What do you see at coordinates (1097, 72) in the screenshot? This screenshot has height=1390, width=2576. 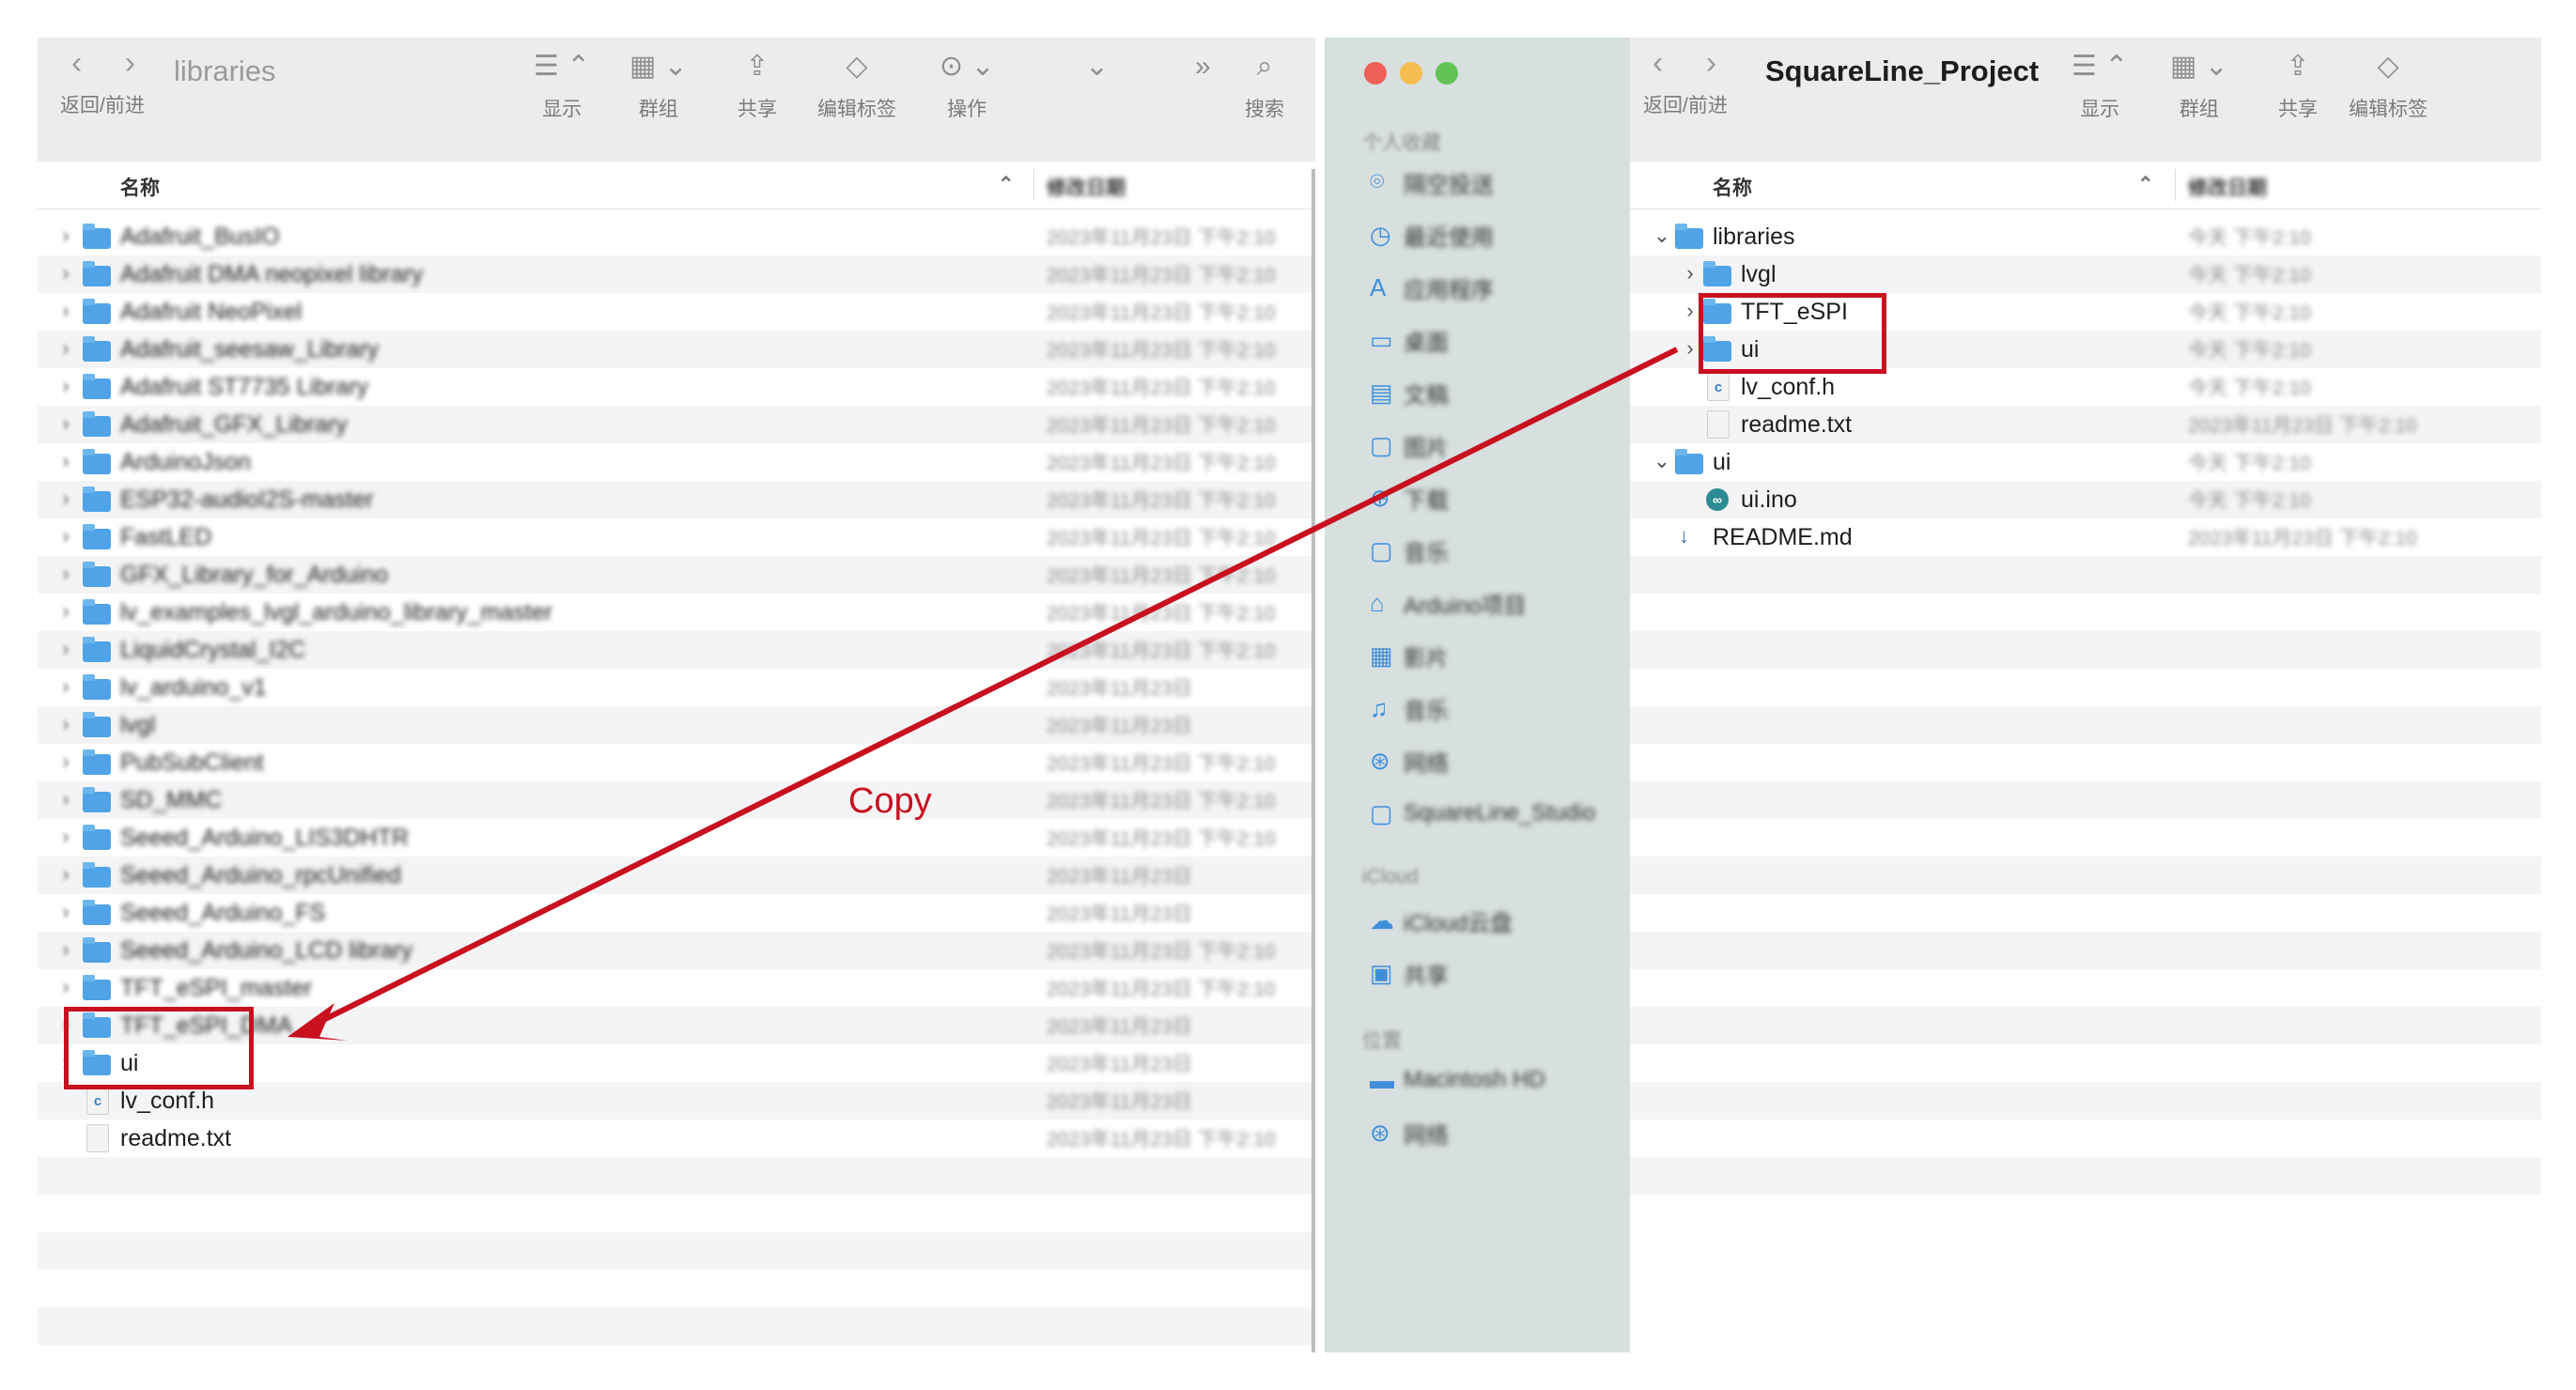 I see `chevron-down-tool: ⌄` at bounding box center [1097, 72].